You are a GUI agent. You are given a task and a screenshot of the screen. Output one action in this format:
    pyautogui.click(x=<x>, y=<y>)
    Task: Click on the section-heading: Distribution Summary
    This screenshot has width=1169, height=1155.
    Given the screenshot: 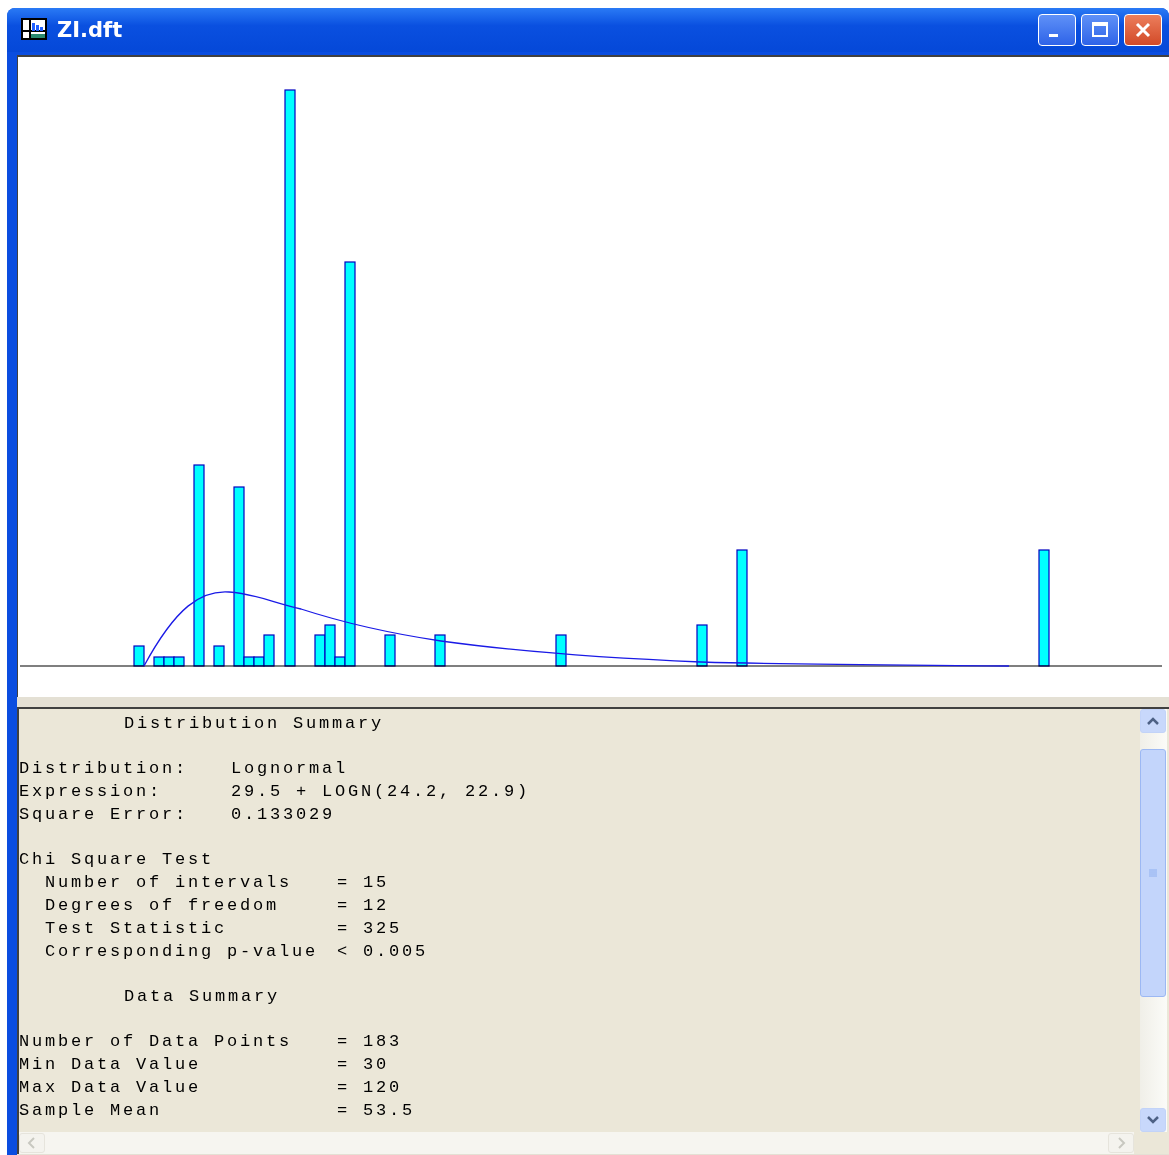 What is the action you would take?
    pyautogui.click(x=254, y=724)
    